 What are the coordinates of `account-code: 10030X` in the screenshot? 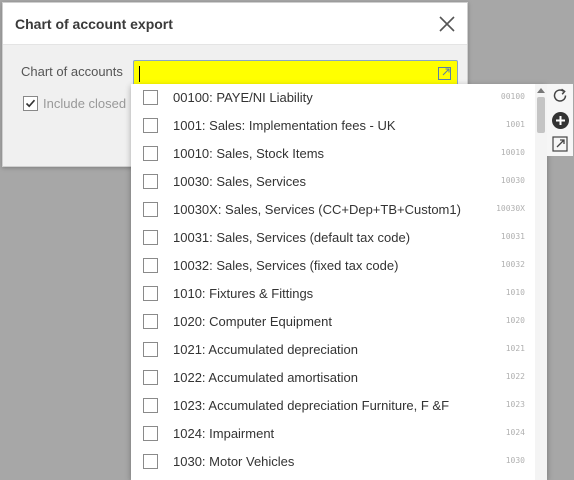 It's located at (510, 208).